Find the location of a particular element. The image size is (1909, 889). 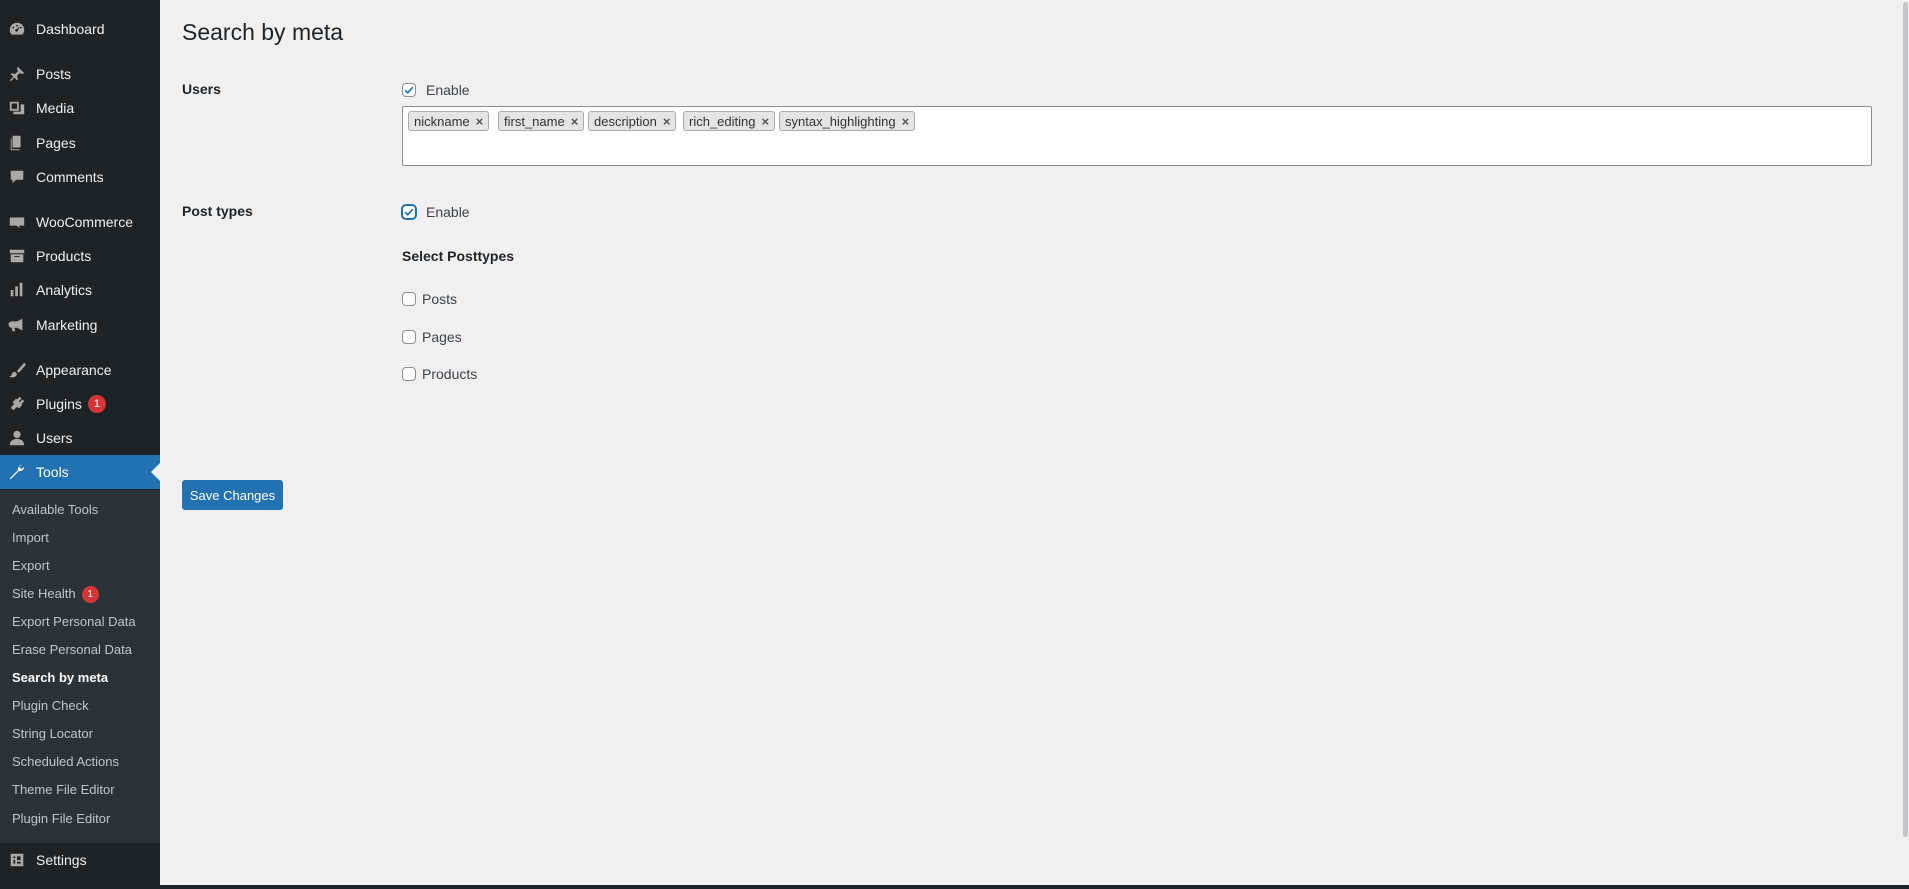

select-posttypes-heading: Select Posttypes is located at coordinates (458, 256).